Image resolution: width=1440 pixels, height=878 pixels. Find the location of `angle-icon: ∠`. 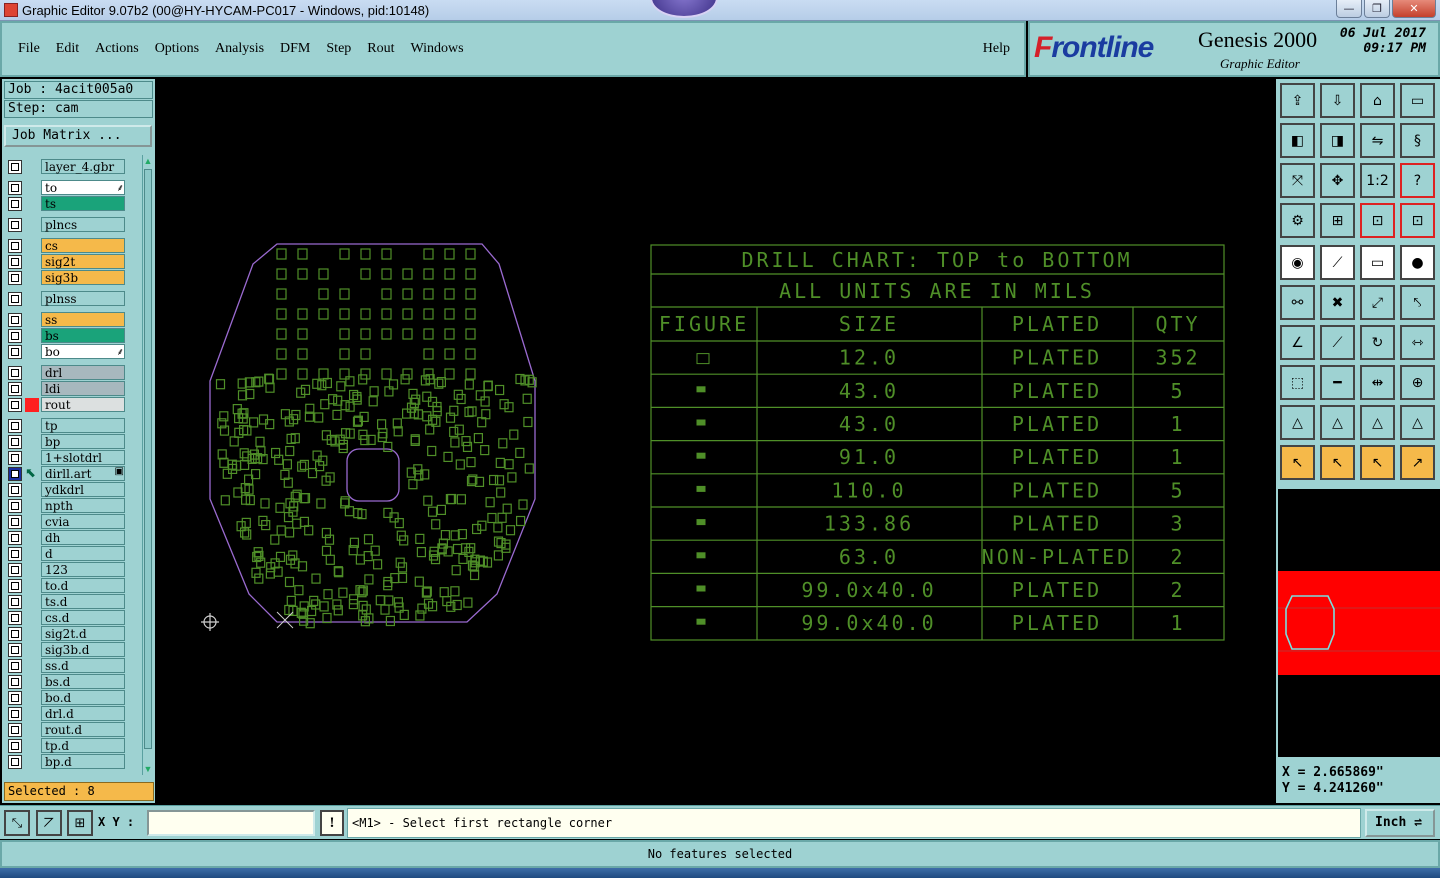

angle-icon: ∠ is located at coordinates (1297, 342).